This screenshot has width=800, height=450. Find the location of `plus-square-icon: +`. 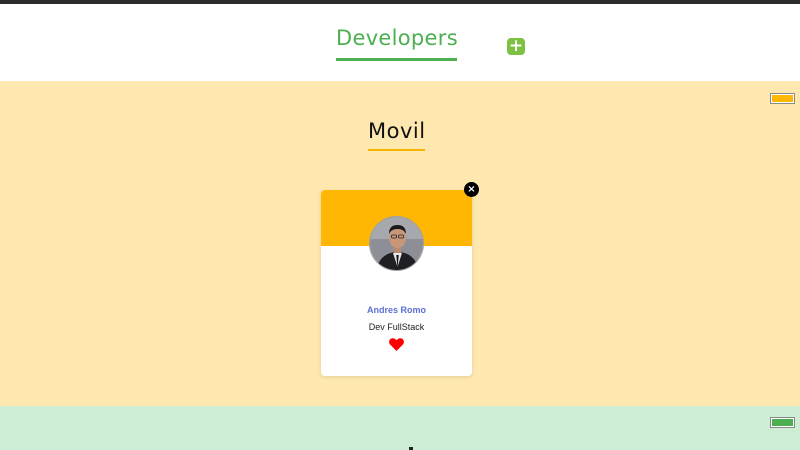

plus-square-icon: + is located at coordinates (516, 46).